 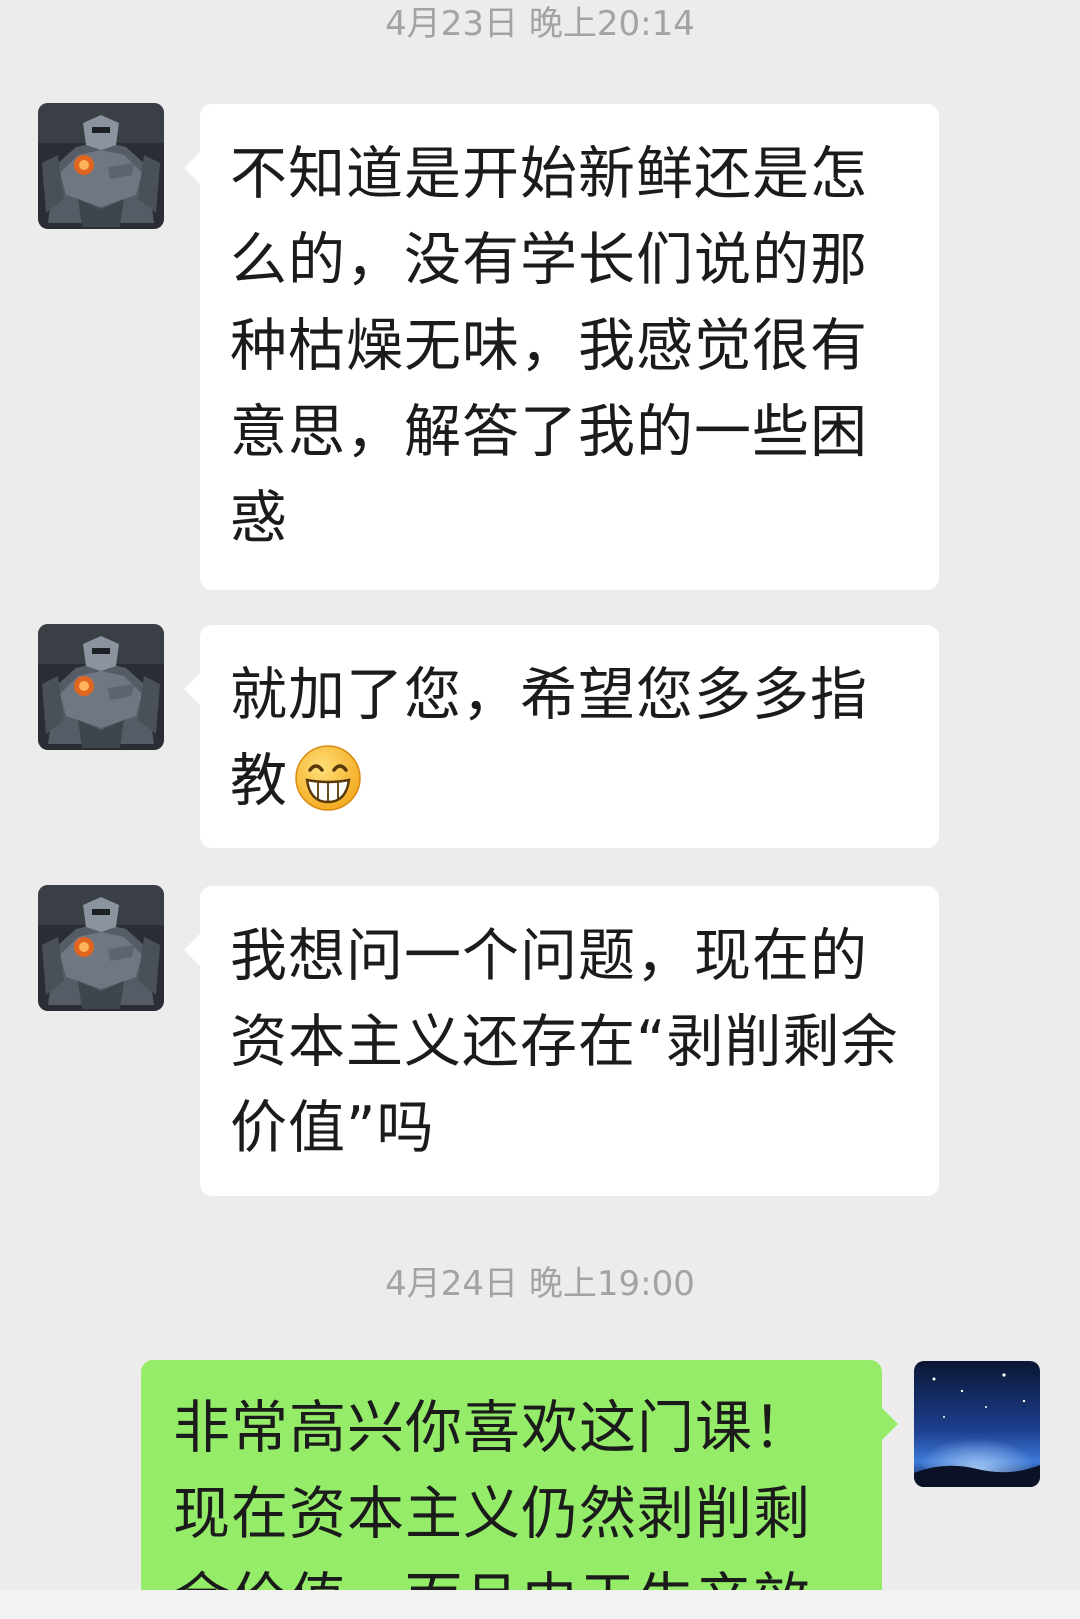 I want to click on incoming-message-bubble: 就加了您，希望您多多指教, so click(x=561, y=736).